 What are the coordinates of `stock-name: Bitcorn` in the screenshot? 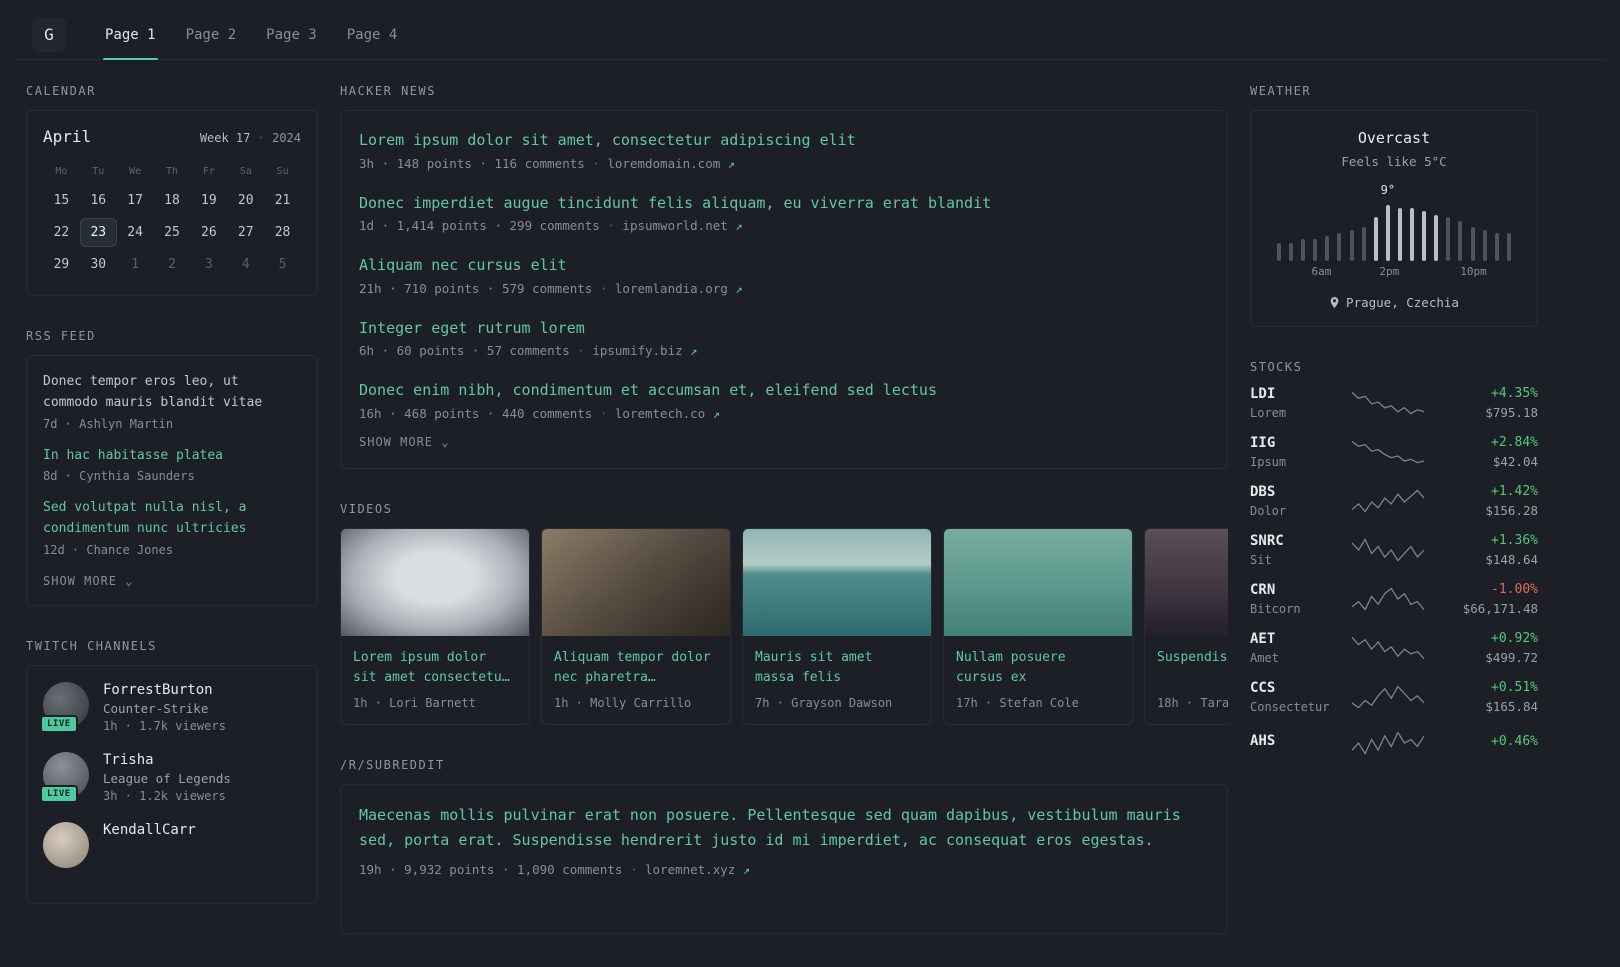 It's located at (1275, 609).